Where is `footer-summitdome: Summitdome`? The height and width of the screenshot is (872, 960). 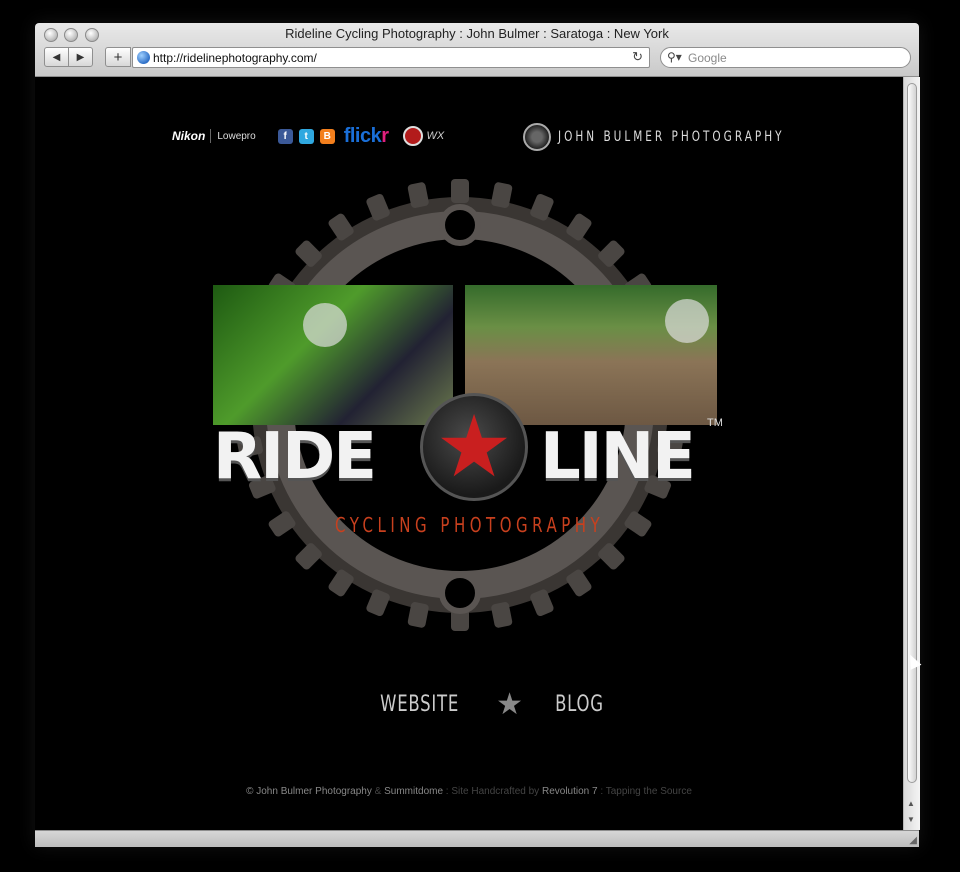
footer-summitdome: Summitdome is located at coordinates (413, 791).